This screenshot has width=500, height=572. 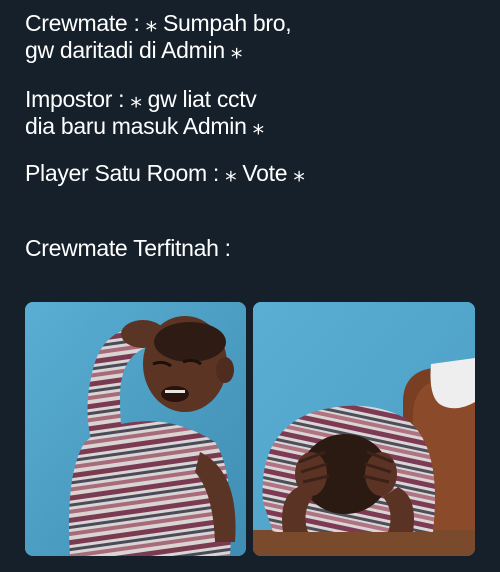 I want to click on caption-player-satu-room: Player Satu Room : ⁎ Vote ⁎, so click(x=165, y=173).